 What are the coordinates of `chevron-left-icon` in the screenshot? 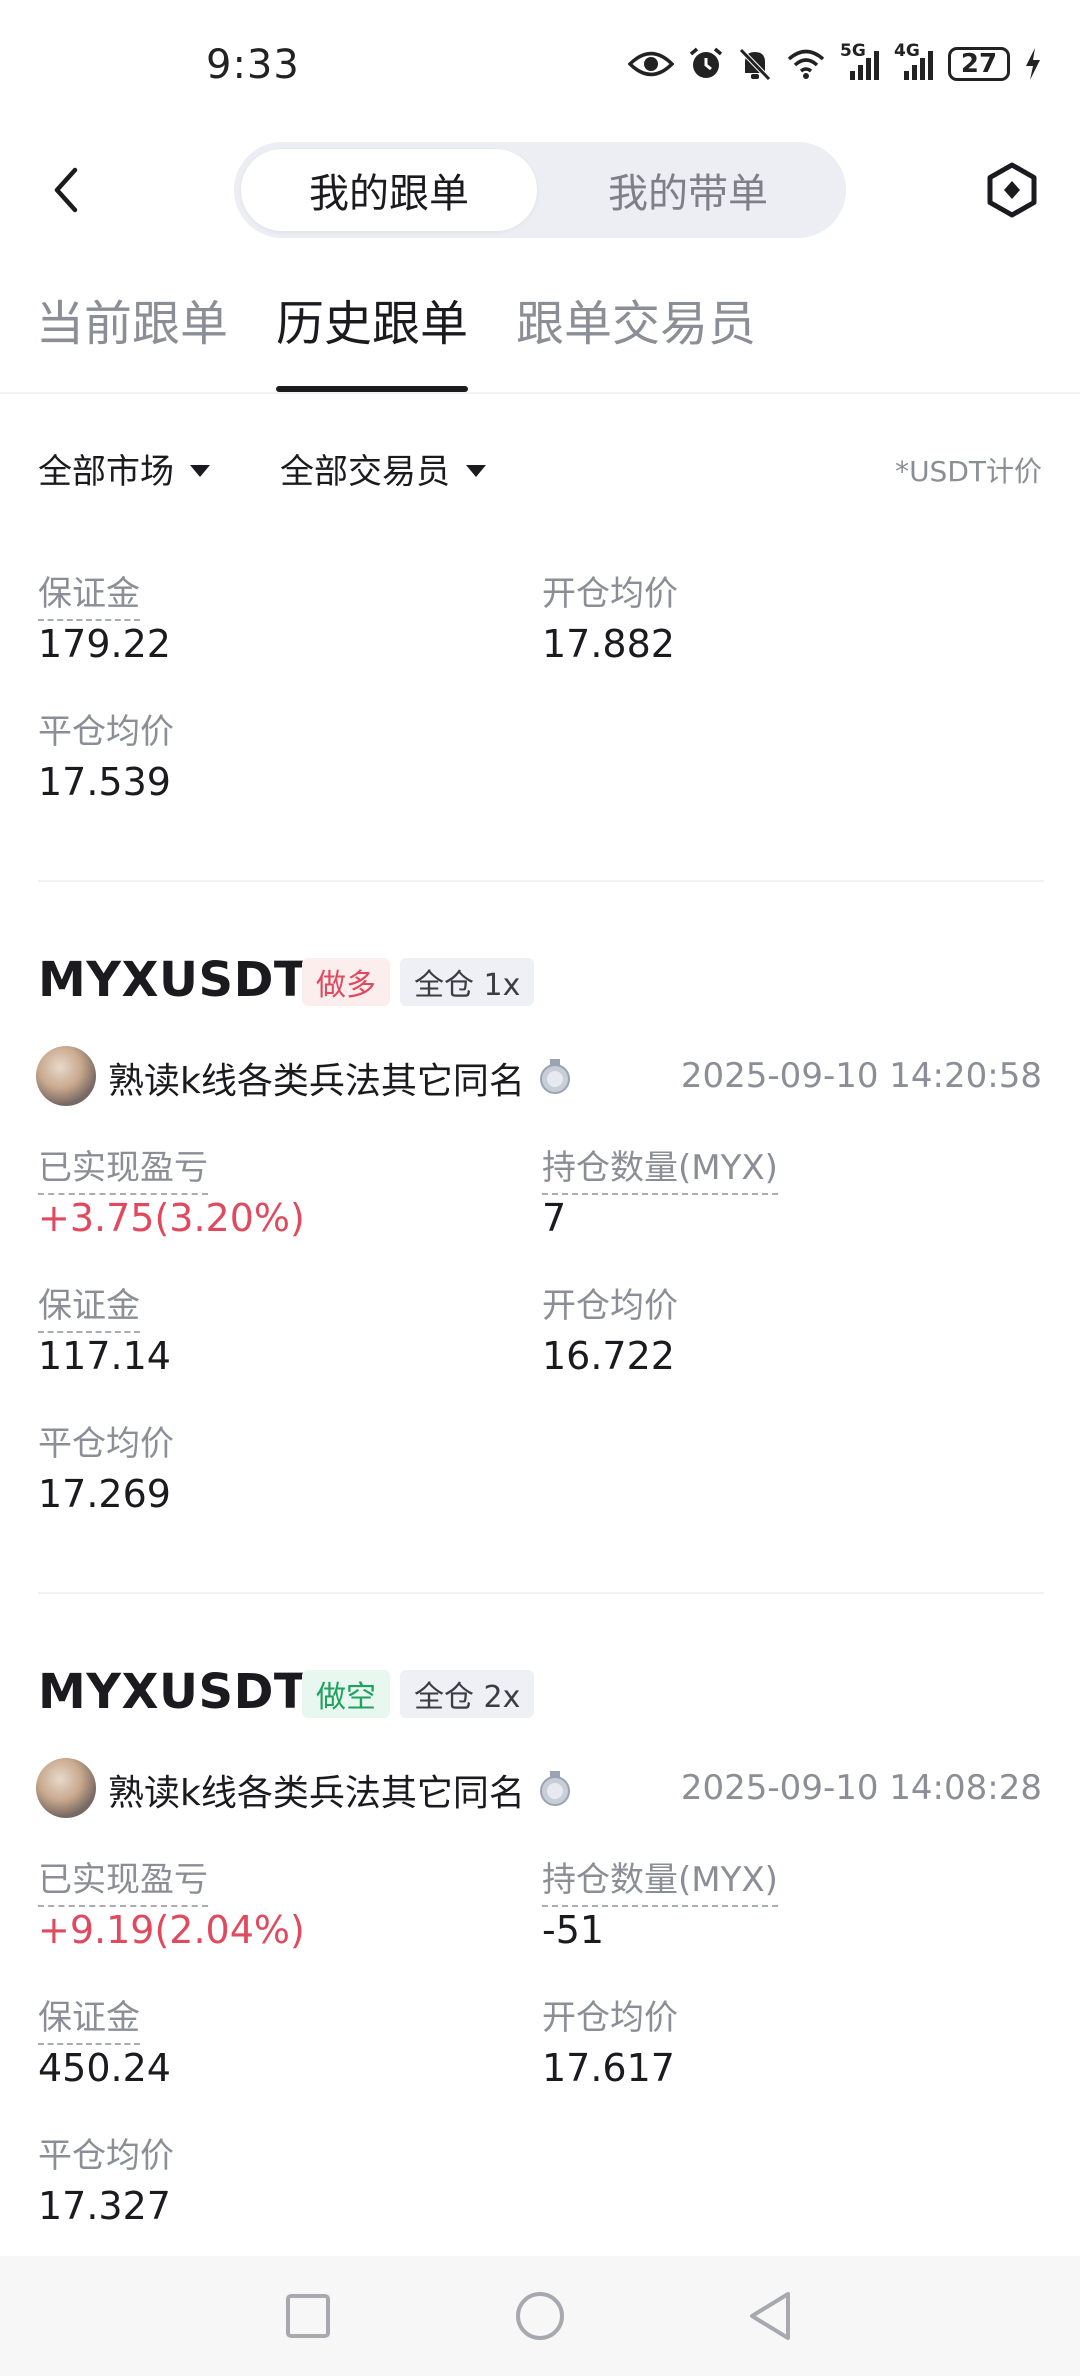 It's located at (66, 190).